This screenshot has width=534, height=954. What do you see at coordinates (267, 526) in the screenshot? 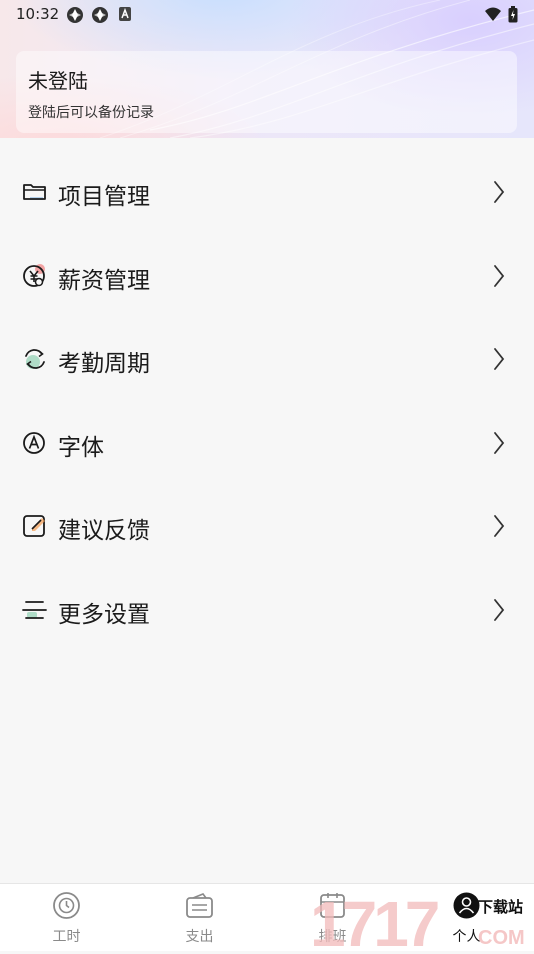
I see `menu-item-feedback: 建议反馈` at bounding box center [267, 526].